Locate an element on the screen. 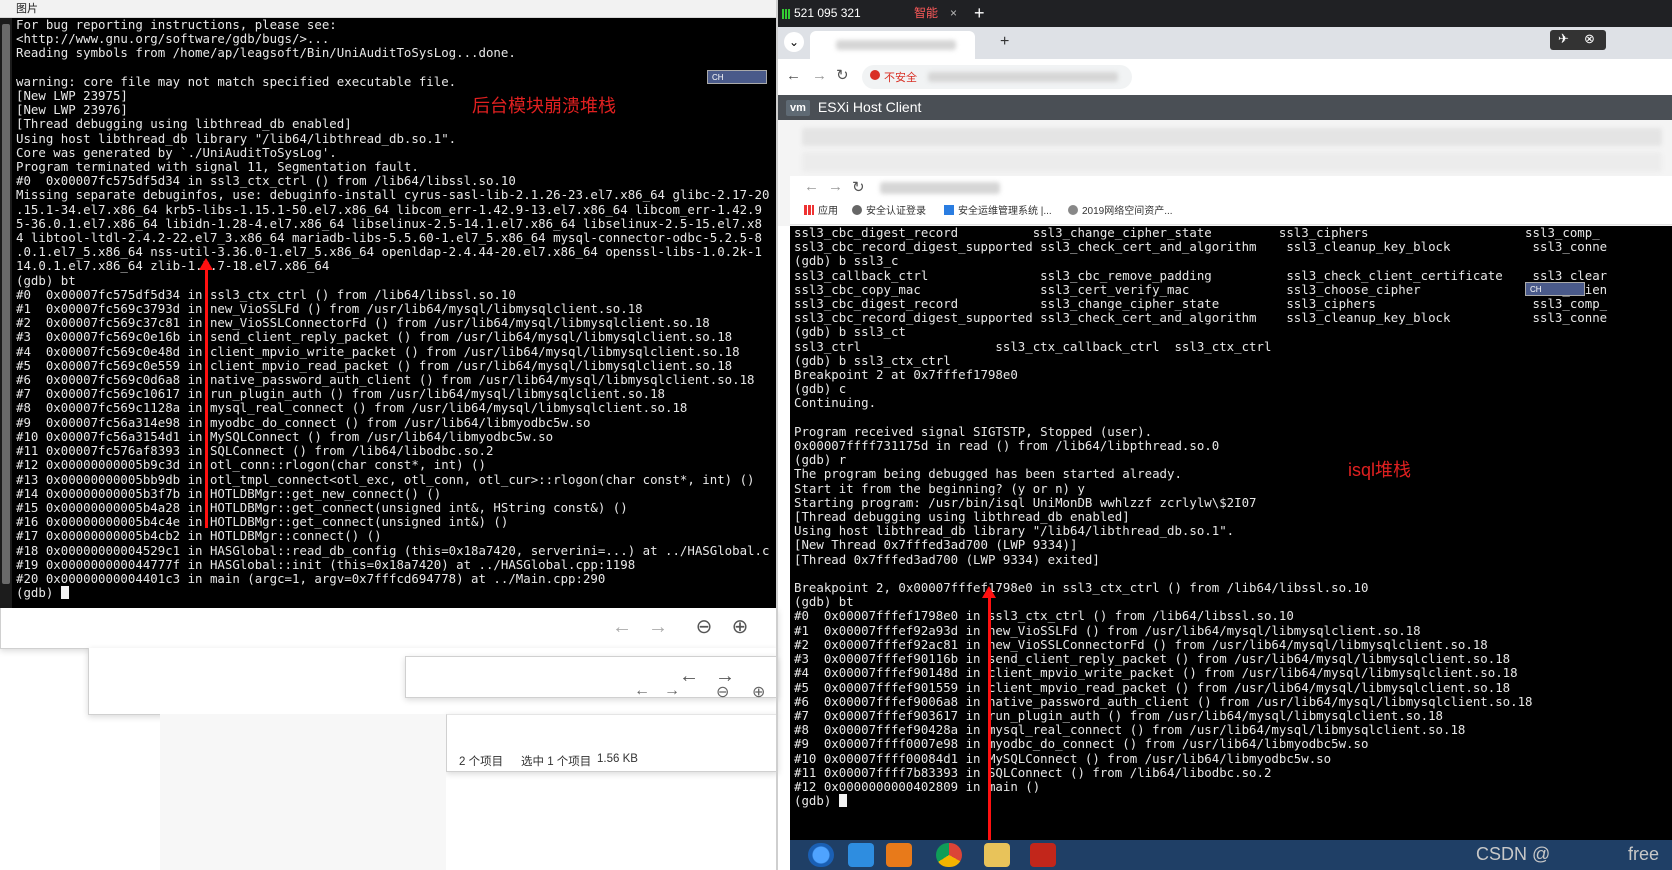 This screenshot has width=1672, height=870. remote-back-icon: ← is located at coordinates (811, 186).